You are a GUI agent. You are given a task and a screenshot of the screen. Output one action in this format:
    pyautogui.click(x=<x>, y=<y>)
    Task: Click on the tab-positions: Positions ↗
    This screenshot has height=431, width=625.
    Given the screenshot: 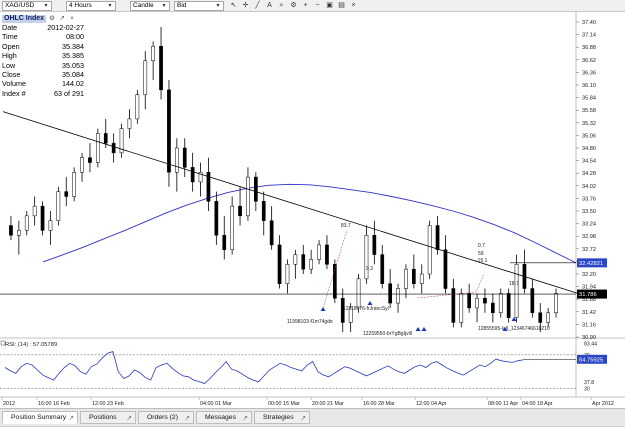 What is the action you would take?
    pyautogui.click(x=108, y=417)
    